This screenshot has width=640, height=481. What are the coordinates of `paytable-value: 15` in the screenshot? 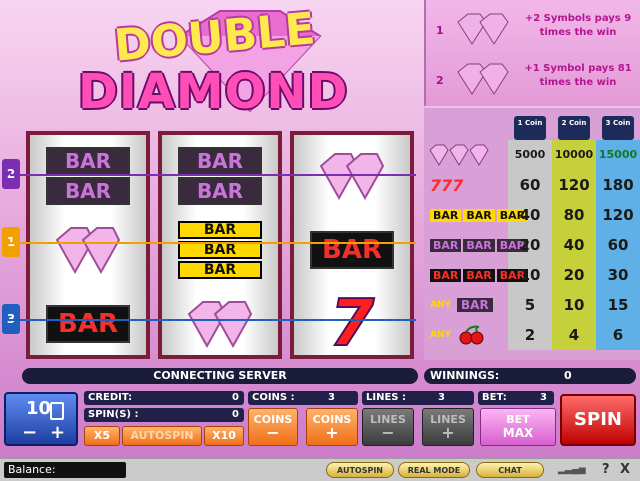 It's located at (618, 305).